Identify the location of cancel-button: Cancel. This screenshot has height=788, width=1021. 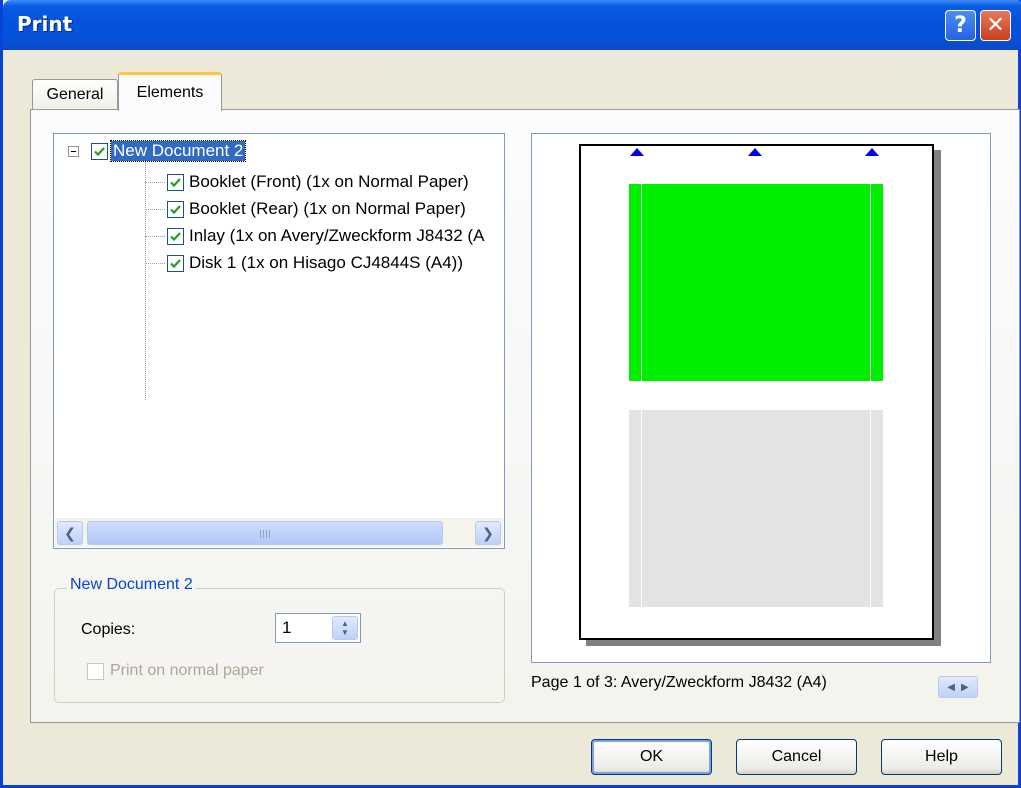
(796, 757).